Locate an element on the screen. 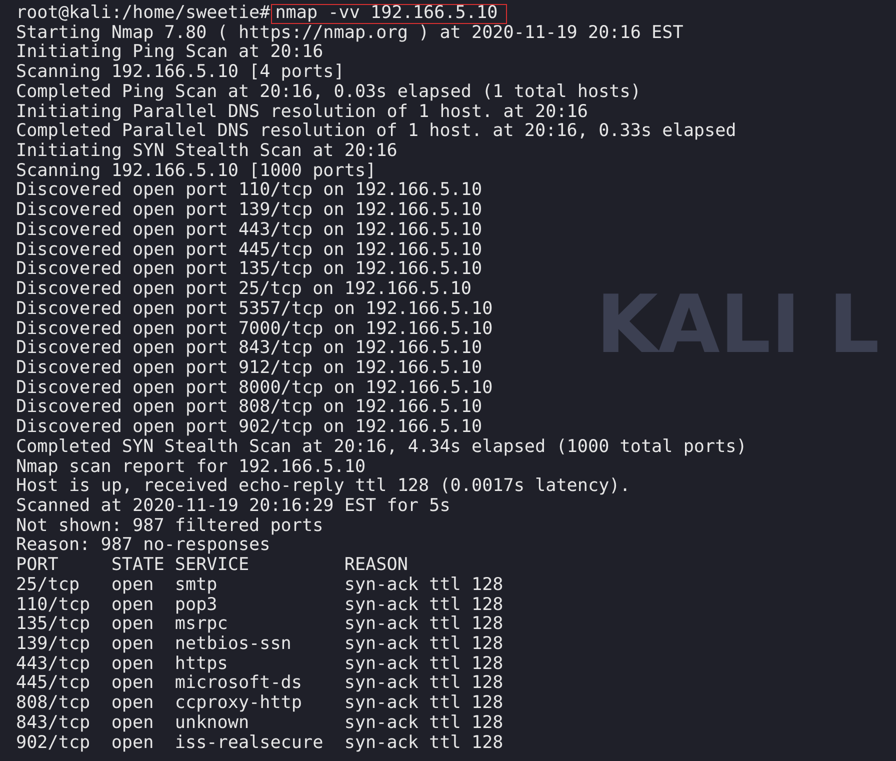 This screenshot has width=896, height=761. output-line: Initiating Ping Scan at 20:16 is located at coordinates (170, 53).